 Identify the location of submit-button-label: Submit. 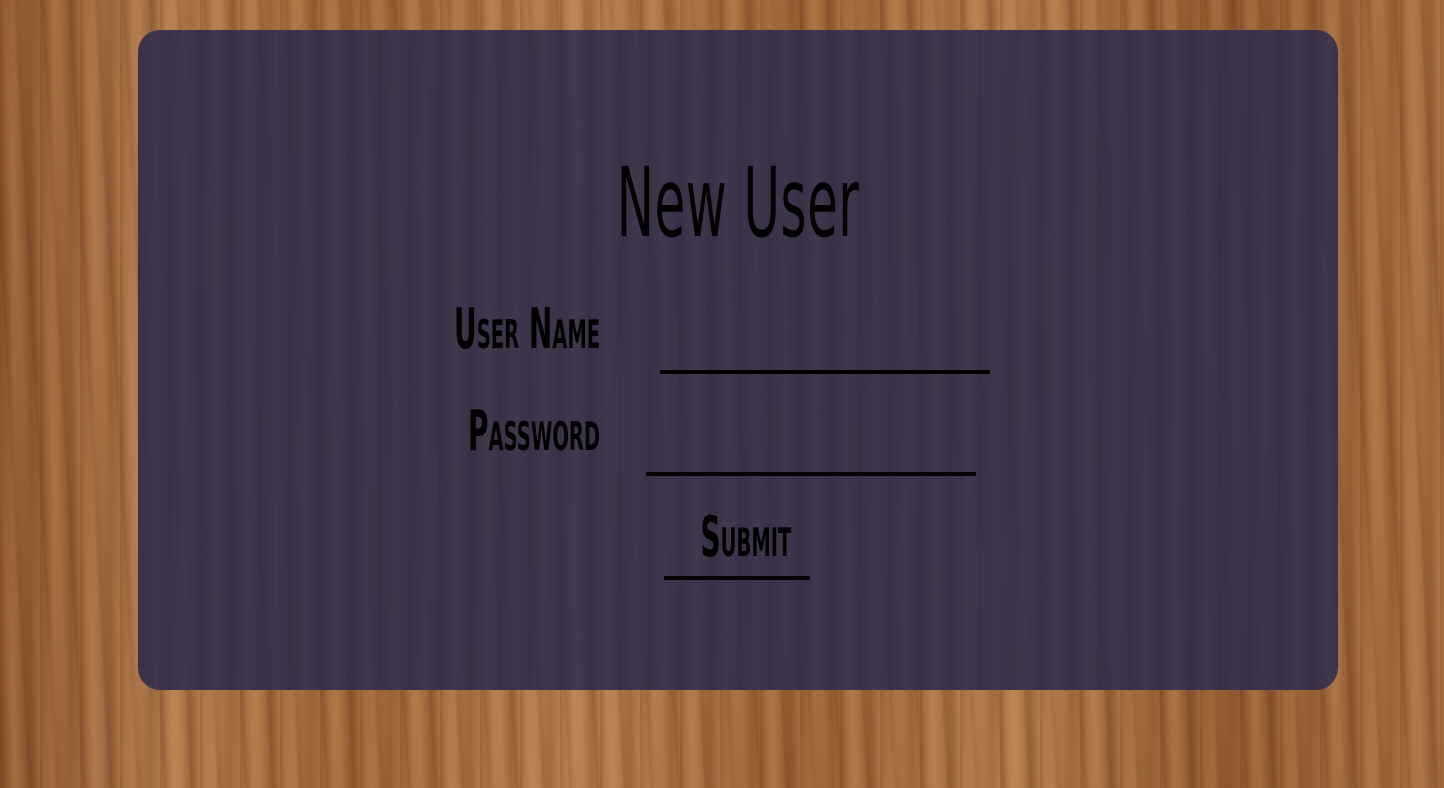
(746, 537).